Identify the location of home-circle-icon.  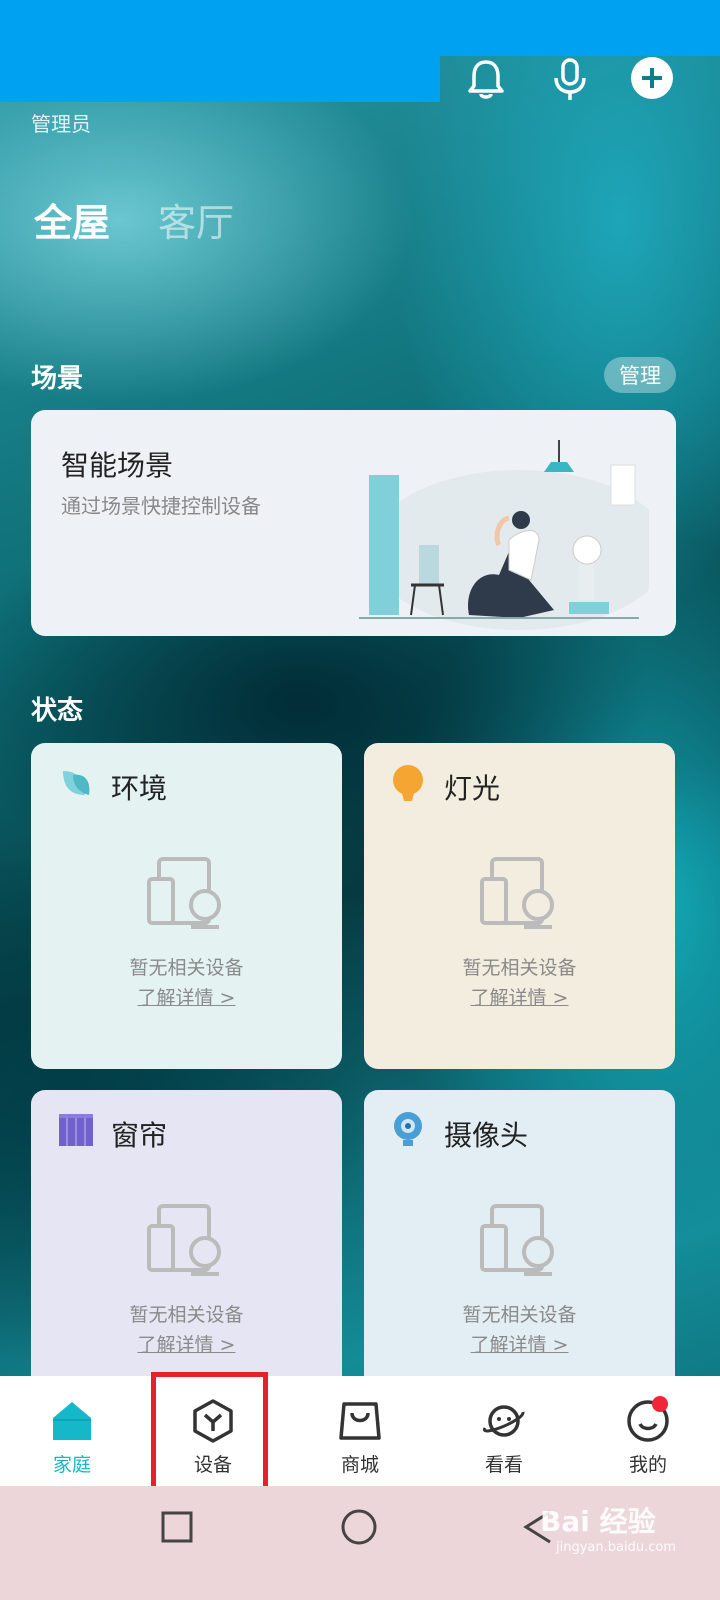
(359, 1527).